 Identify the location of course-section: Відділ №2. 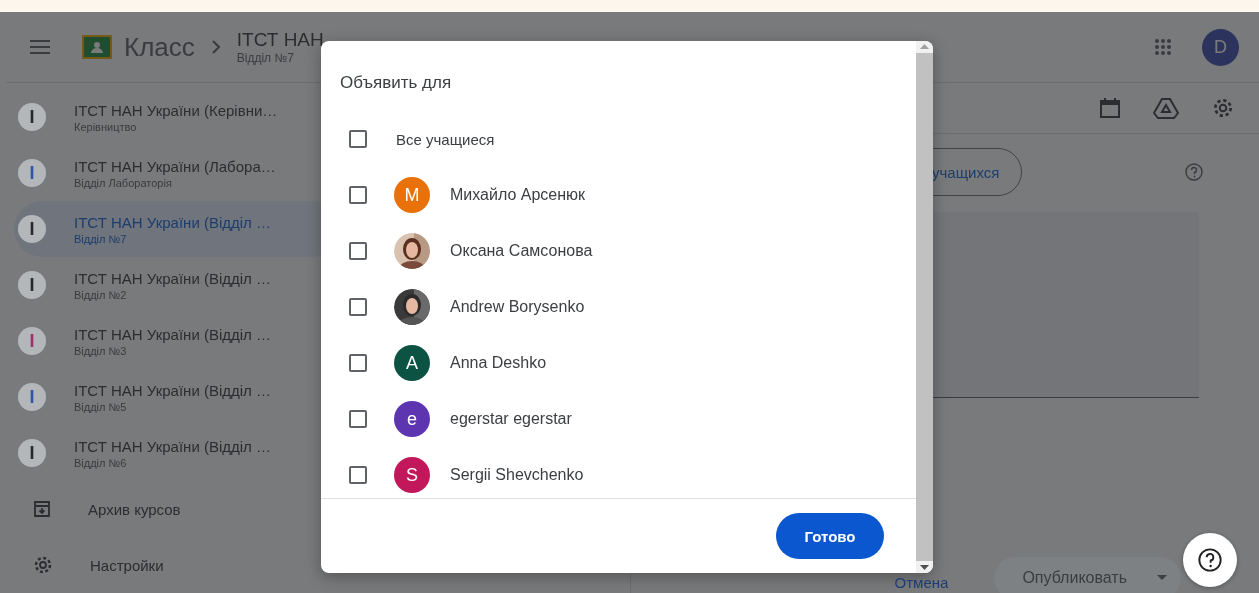
(173, 294).